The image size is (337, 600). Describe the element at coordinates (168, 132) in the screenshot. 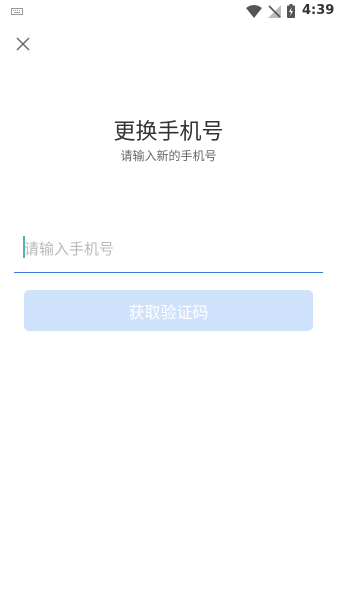

I see `page-title: 更换手机号` at that location.